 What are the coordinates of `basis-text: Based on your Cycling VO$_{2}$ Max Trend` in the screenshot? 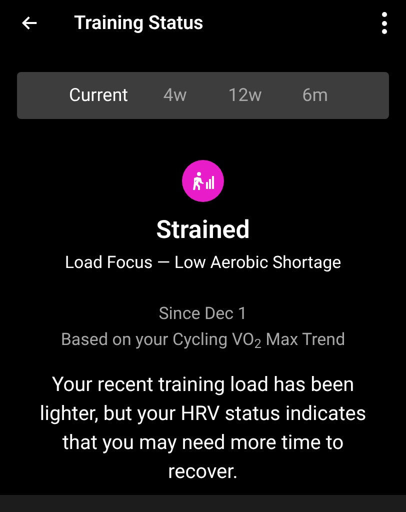 It's located at (203, 340).